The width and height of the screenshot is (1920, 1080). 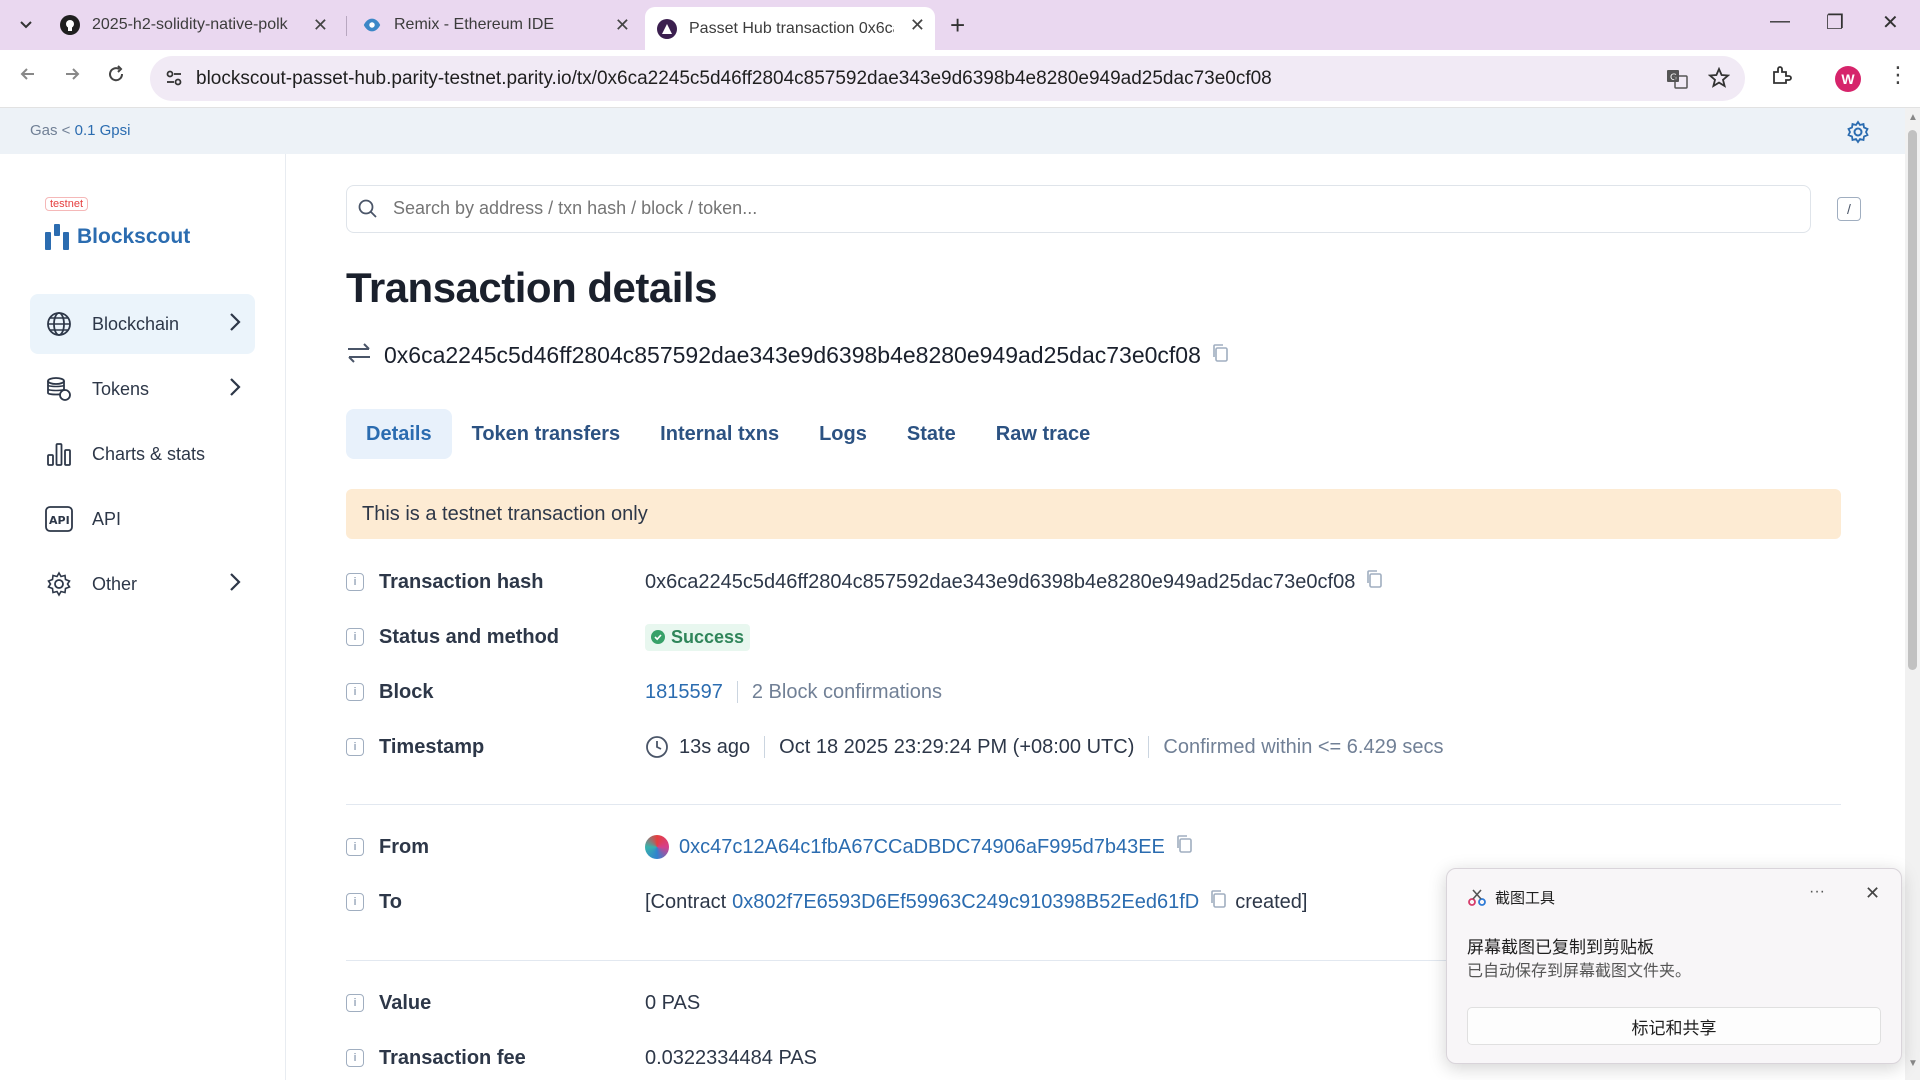 I want to click on forward-arrow-icon, so click(x=72, y=77).